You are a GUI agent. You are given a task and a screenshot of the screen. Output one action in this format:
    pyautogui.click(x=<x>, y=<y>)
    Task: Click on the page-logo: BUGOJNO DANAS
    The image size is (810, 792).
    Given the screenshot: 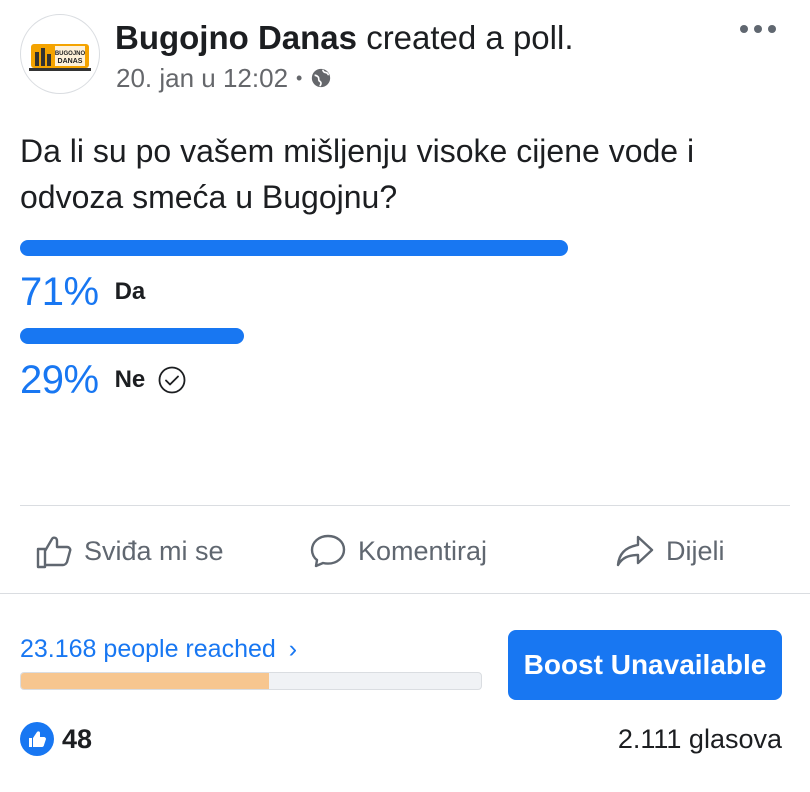 What is the action you would take?
    pyautogui.click(x=60, y=57)
    